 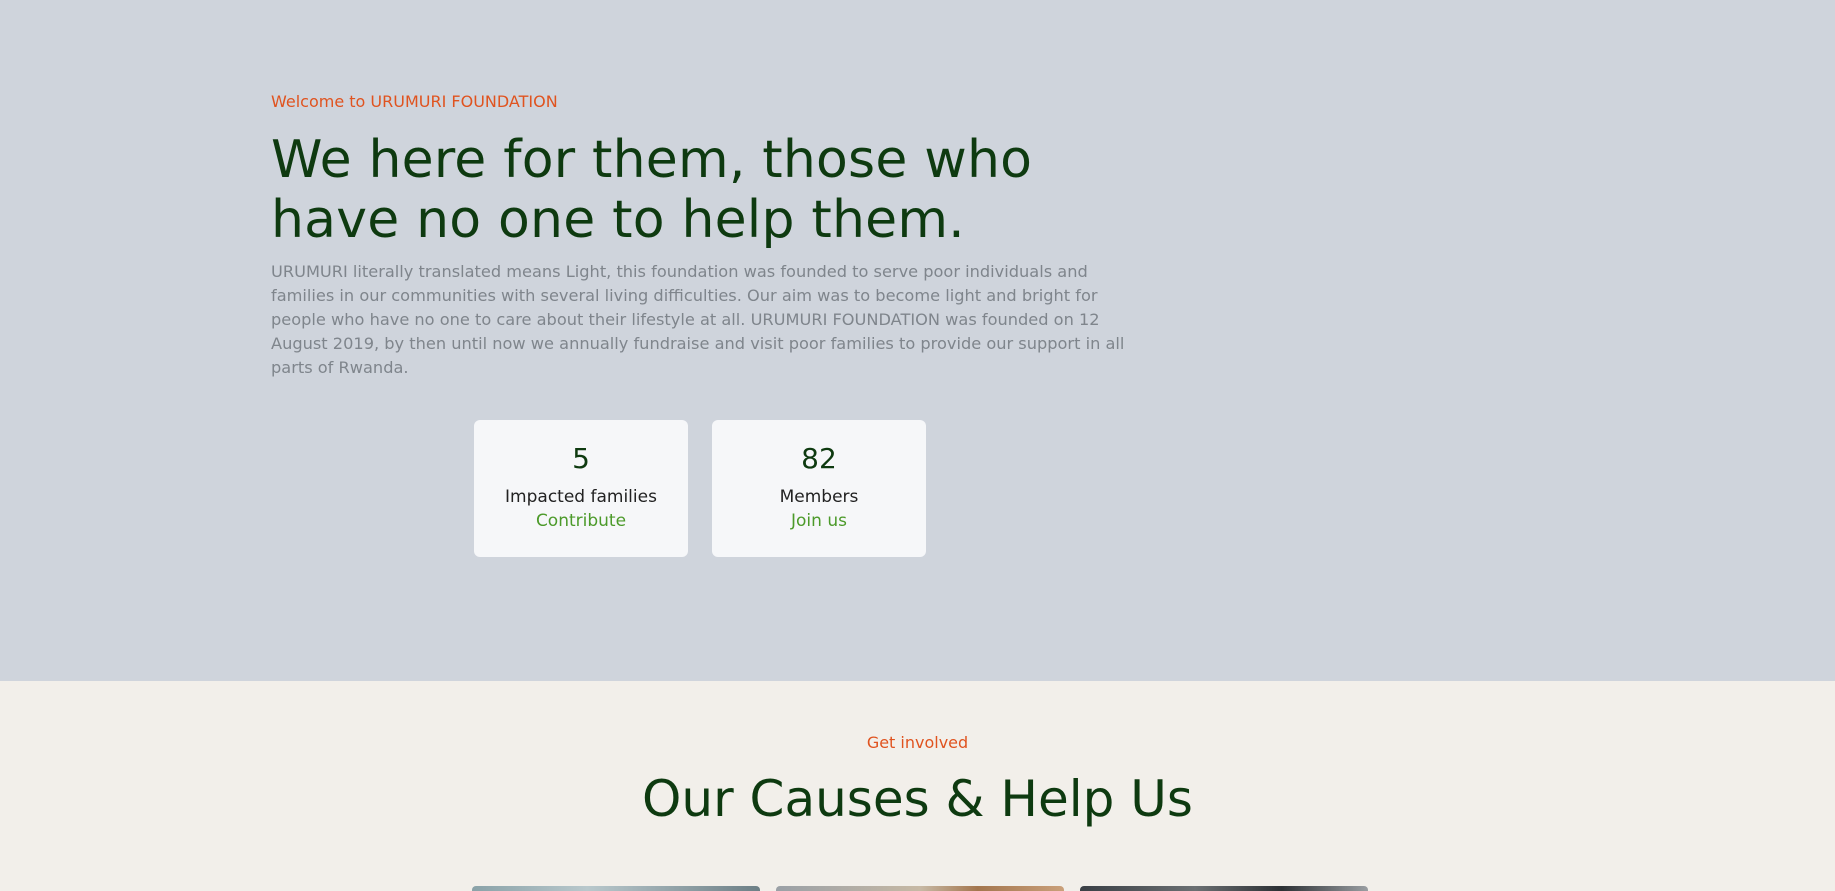 I want to click on join-us-link: Join us, so click(x=819, y=521).